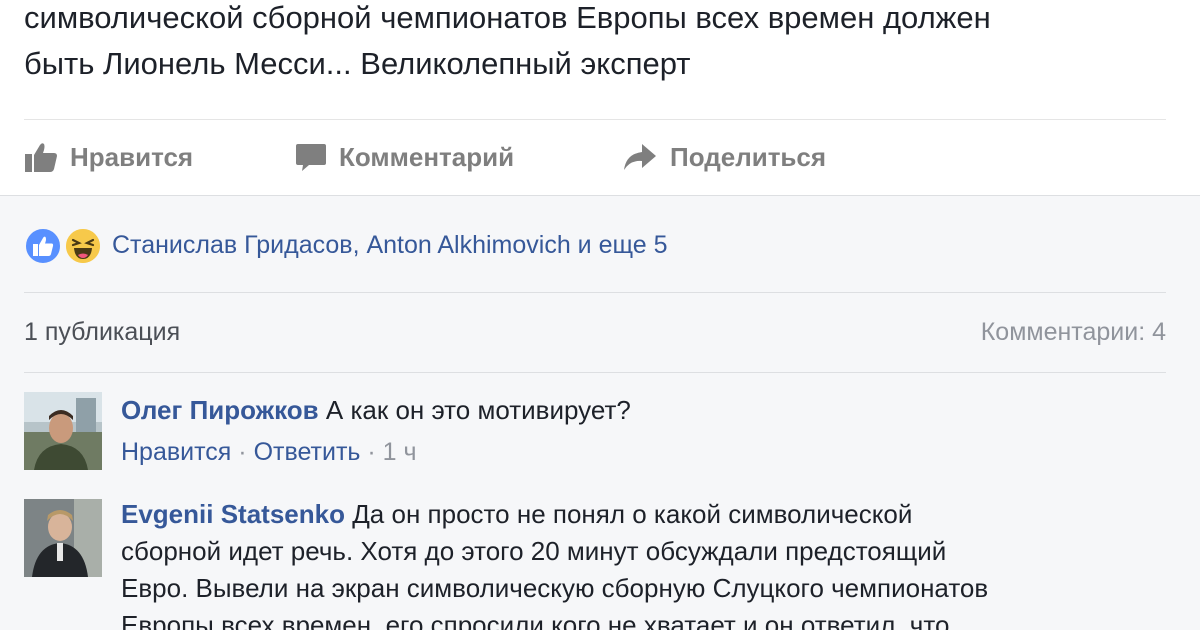  What do you see at coordinates (427, 156) in the screenshot?
I see `comment-label: Комментарий` at bounding box center [427, 156].